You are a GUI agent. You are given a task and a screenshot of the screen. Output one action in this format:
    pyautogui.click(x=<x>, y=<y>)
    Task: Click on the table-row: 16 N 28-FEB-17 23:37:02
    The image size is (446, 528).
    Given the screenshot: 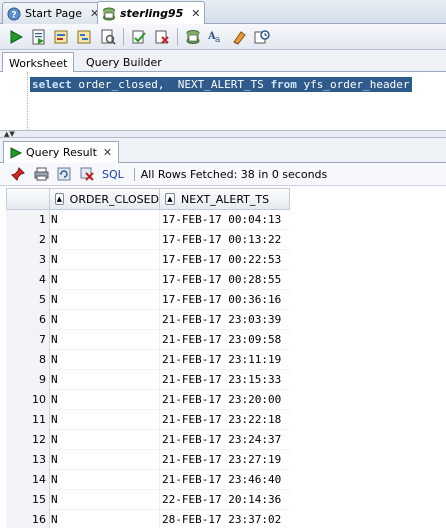 What is the action you would take?
    pyautogui.click(x=148, y=519)
    